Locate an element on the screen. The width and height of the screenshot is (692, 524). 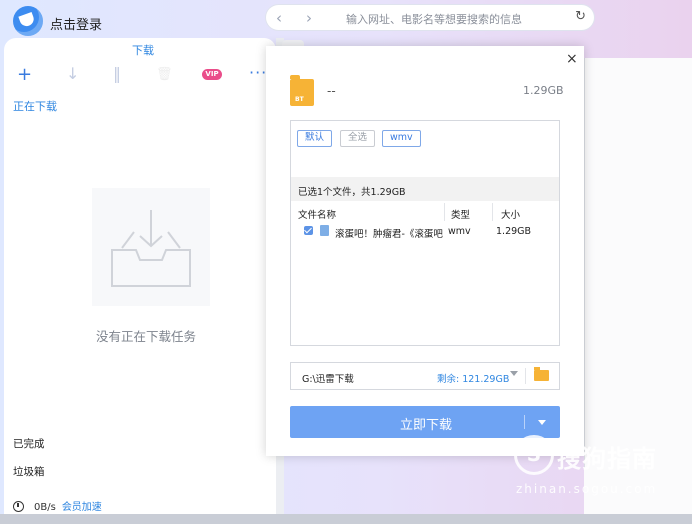
watermark-url: zhinan.sogou.com is located at coordinates (587, 489).